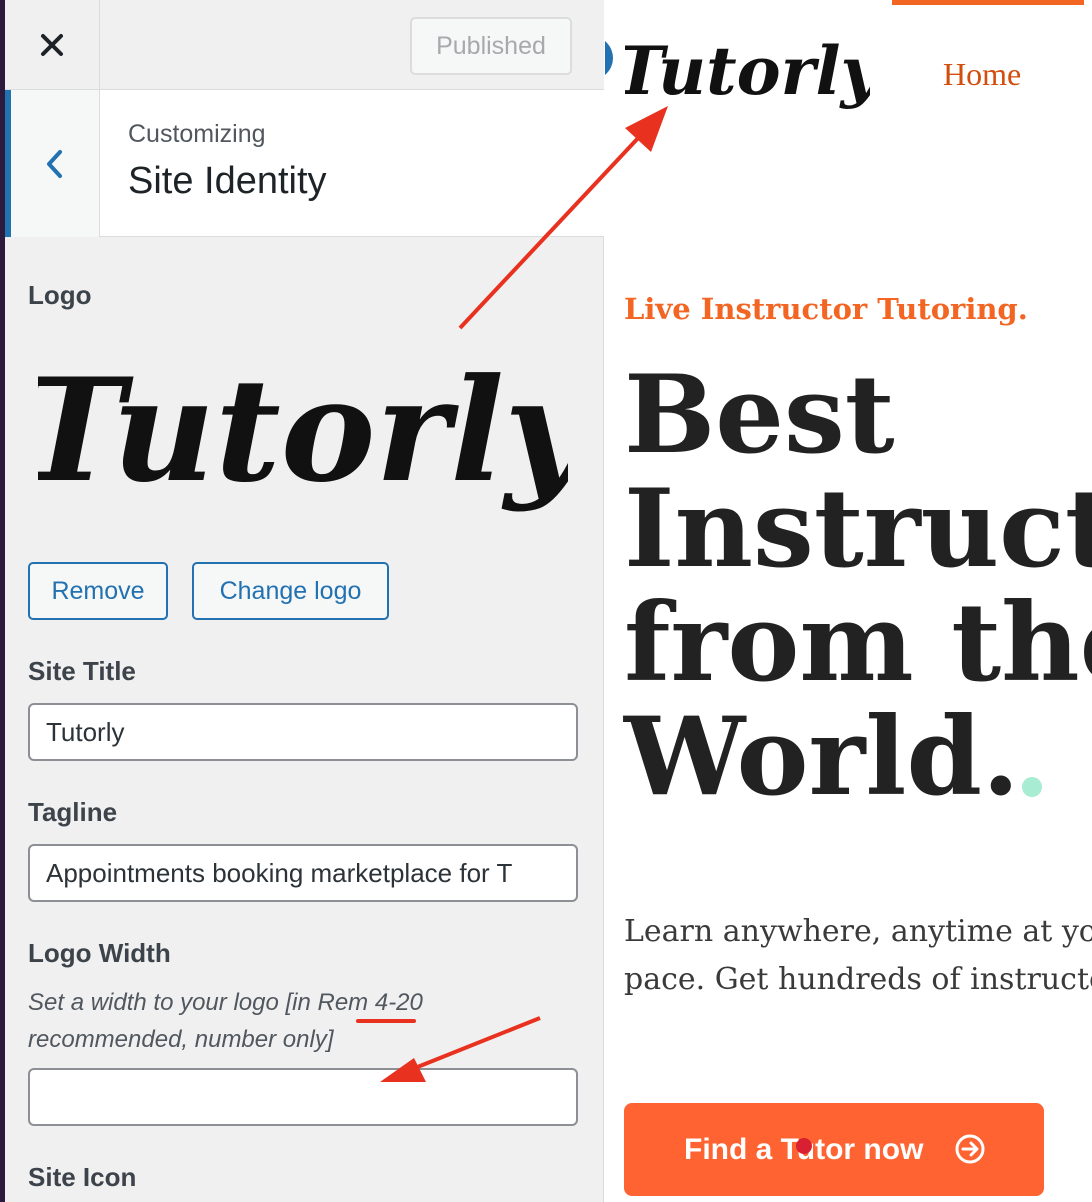 This screenshot has width=1092, height=1202. I want to click on logo-width-label: Logo Width, so click(99, 953).